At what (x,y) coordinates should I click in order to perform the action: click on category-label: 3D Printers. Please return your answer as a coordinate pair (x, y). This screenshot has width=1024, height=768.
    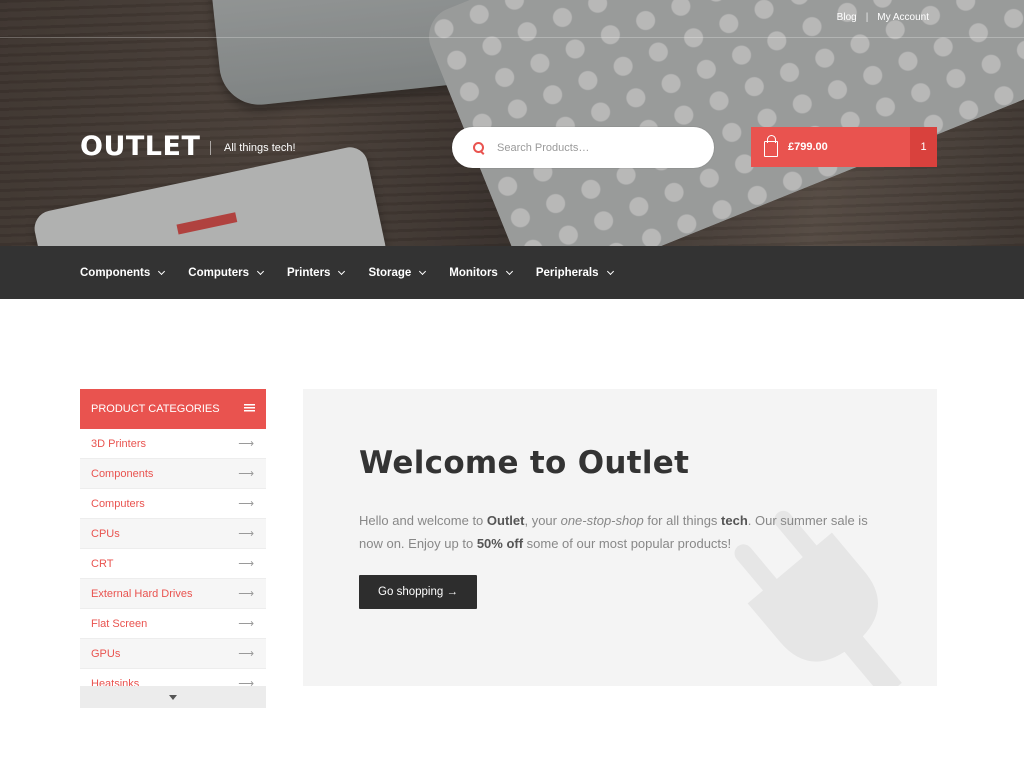
    Looking at the image, I should click on (119, 443).